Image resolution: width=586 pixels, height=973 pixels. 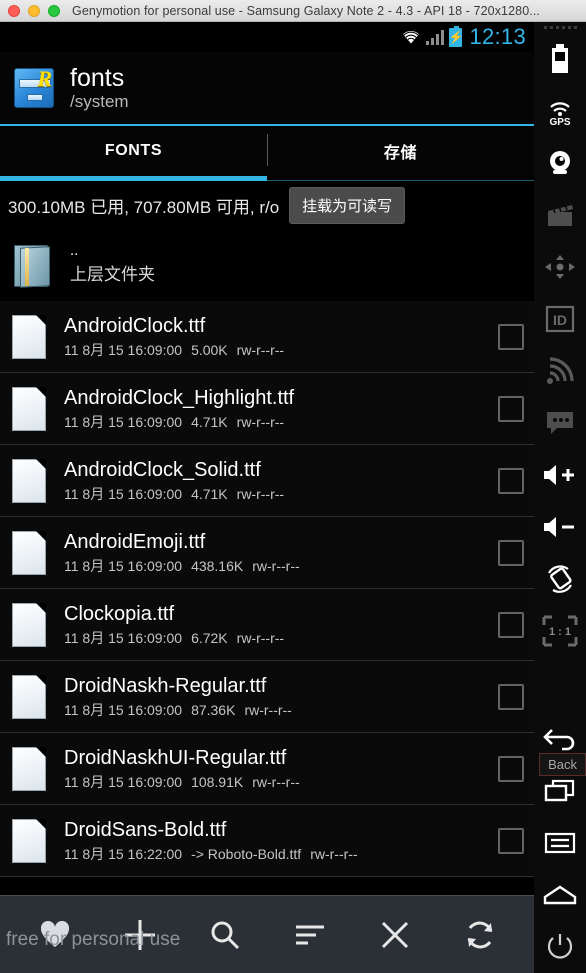 I want to click on file-details: 11 8月 15 16:09:00 87.36K rw-r--r--, so click(x=274, y=710).